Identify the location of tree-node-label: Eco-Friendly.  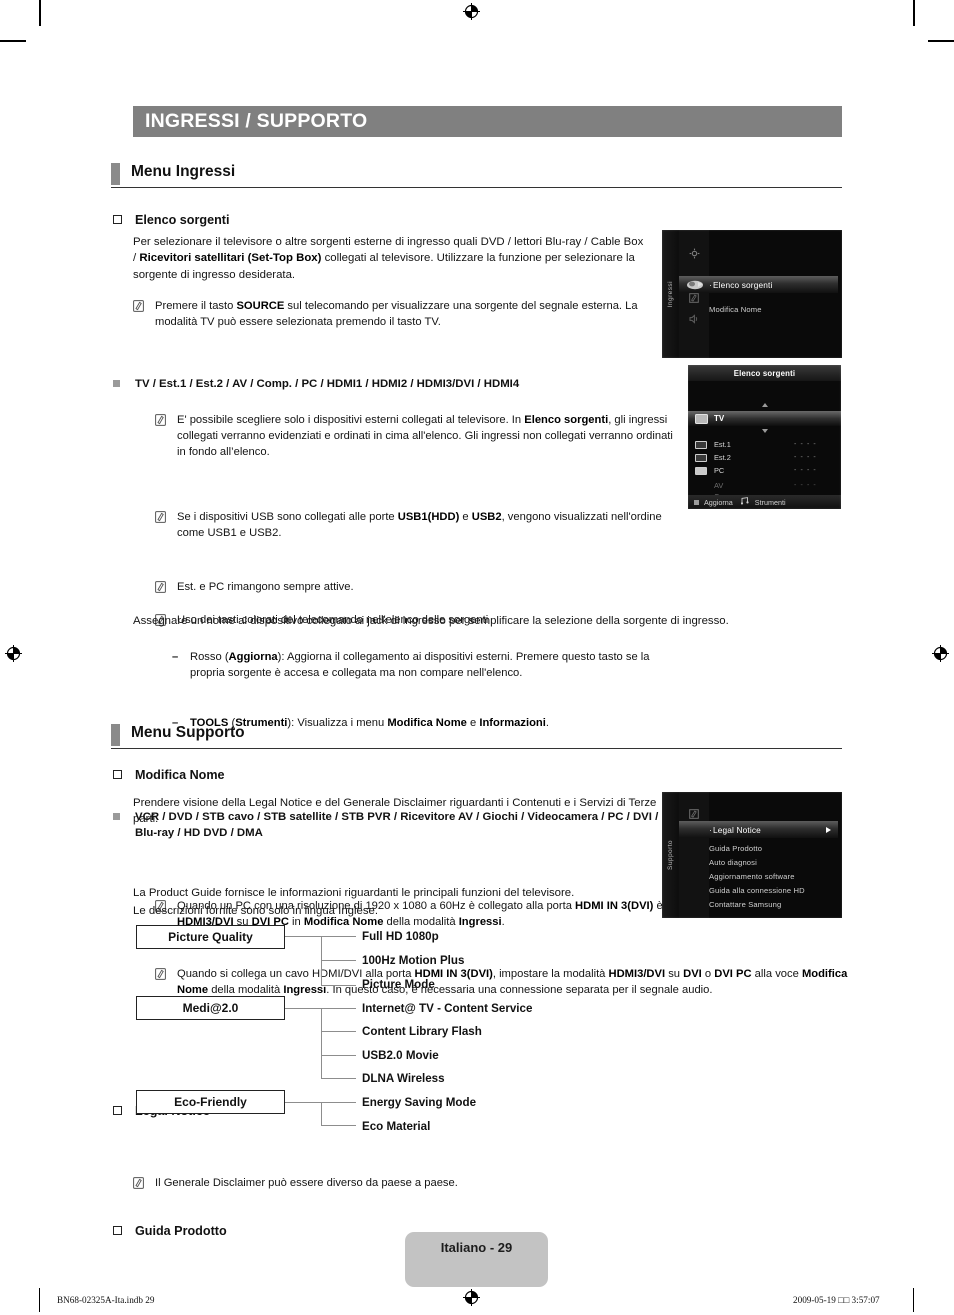
(210, 1102).